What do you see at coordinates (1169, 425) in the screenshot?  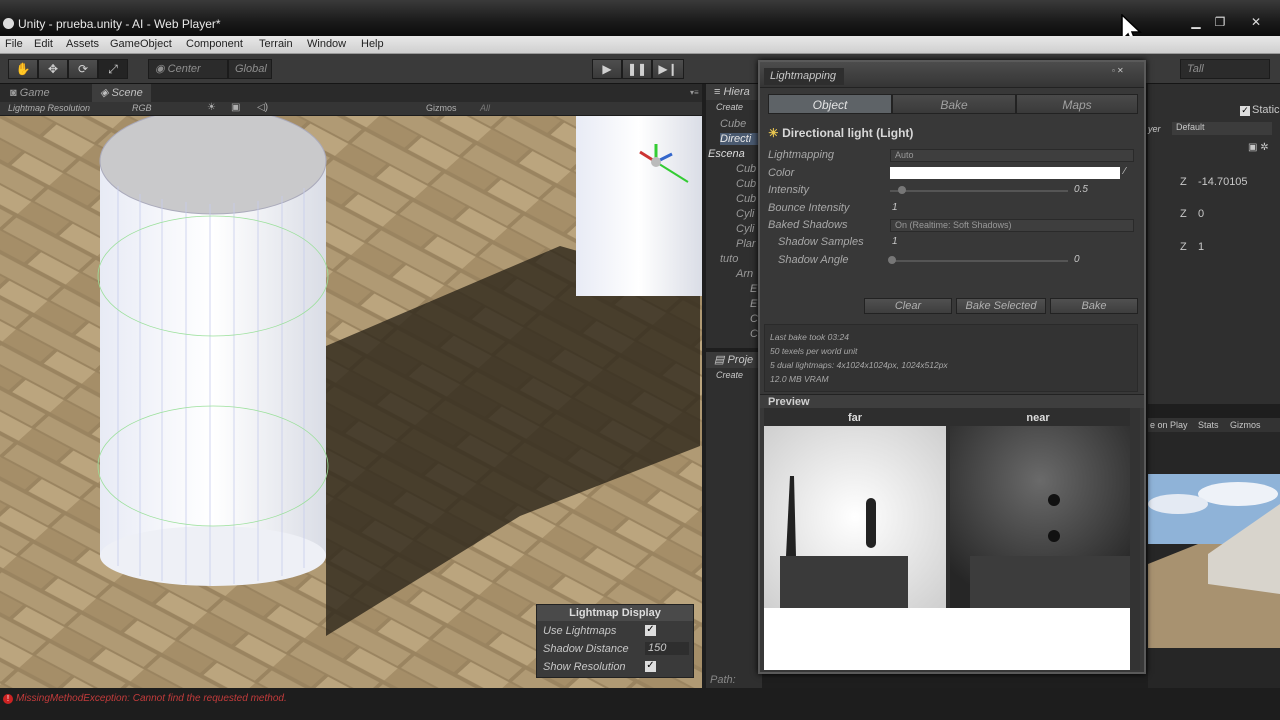 I see `maximize-on-play-toggle: e on Play` at bounding box center [1169, 425].